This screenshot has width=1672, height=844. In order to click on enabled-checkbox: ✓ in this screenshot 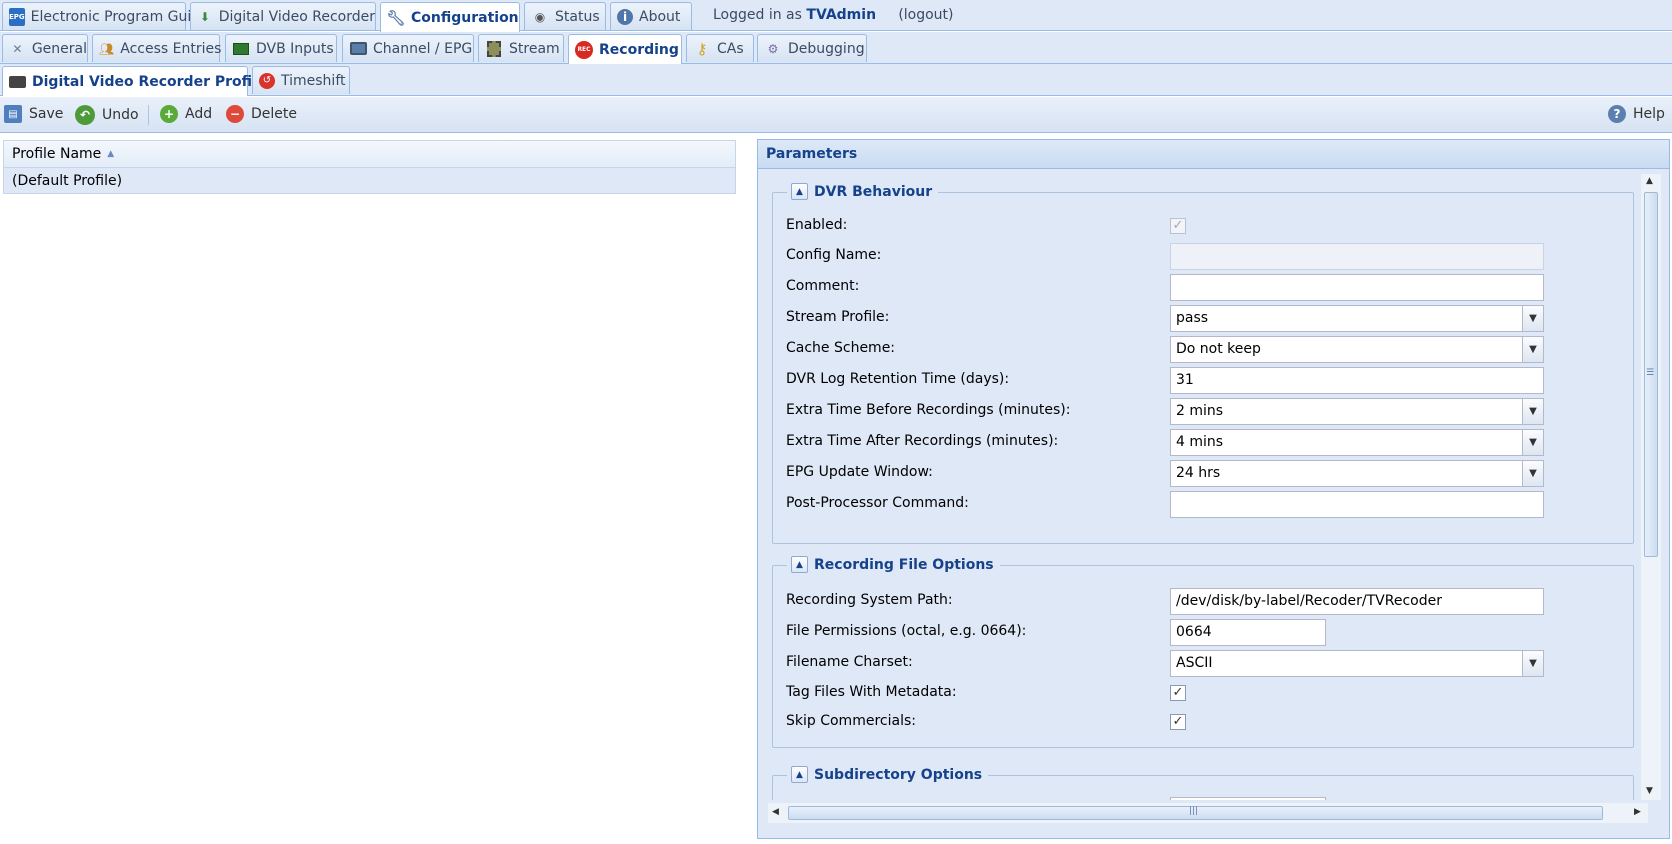, I will do `click(1178, 226)`.